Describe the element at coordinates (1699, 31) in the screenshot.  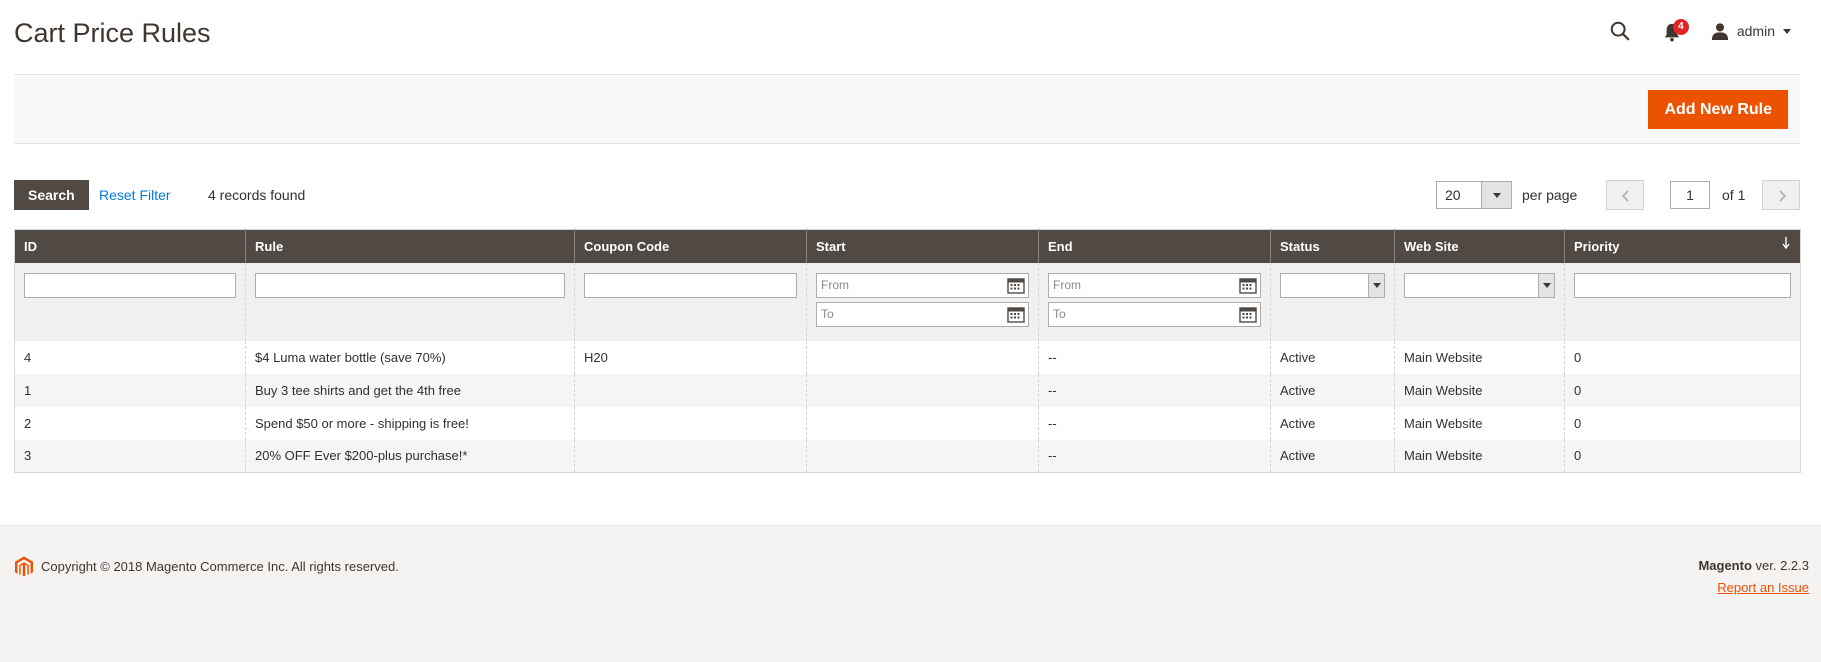
I see `header-actions: 4 admin` at that location.